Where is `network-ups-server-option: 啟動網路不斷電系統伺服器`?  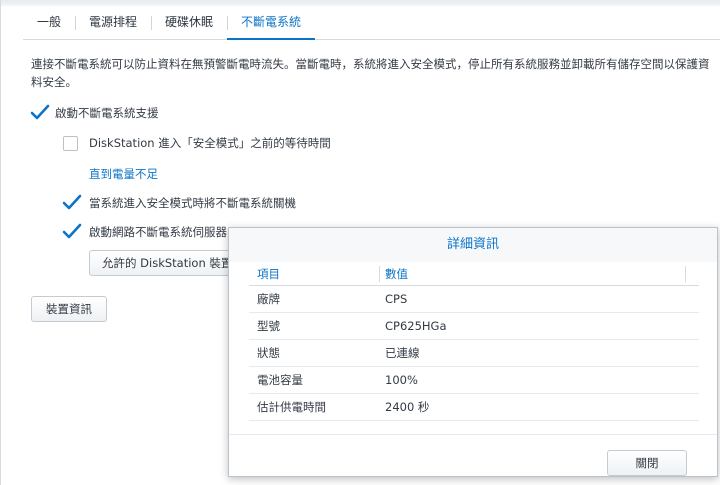 network-ups-server-option: 啟動網路不斷電系統伺服器 is located at coordinates (144, 231).